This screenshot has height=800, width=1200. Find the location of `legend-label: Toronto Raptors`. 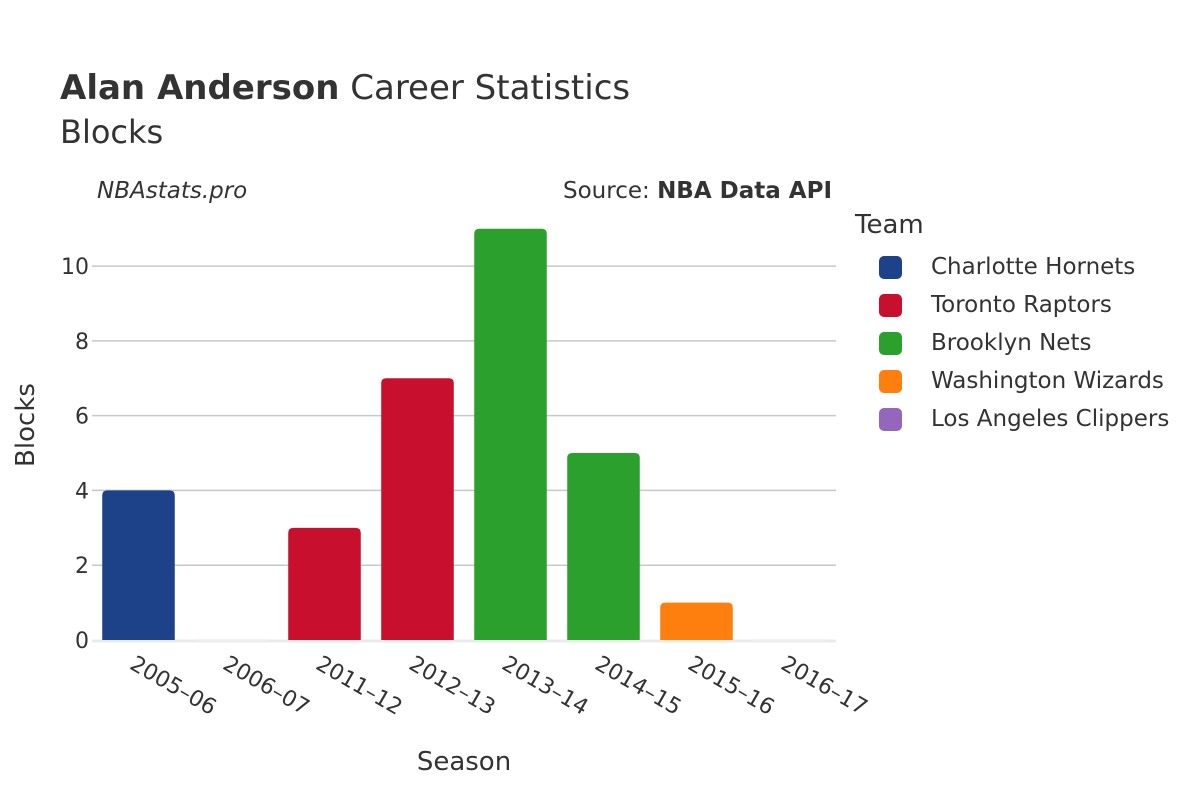

legend-label: Toronto Raptors is located at coordinates (1021, 305).